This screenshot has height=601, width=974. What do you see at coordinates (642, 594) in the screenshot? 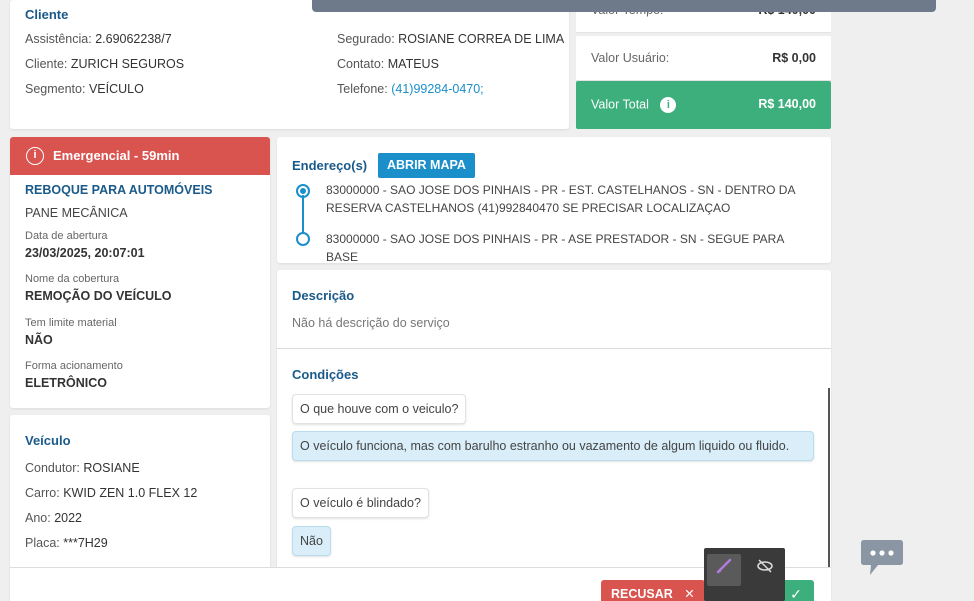
I see `recusar-label: RECUSAR` at bounding box center [642, 594].